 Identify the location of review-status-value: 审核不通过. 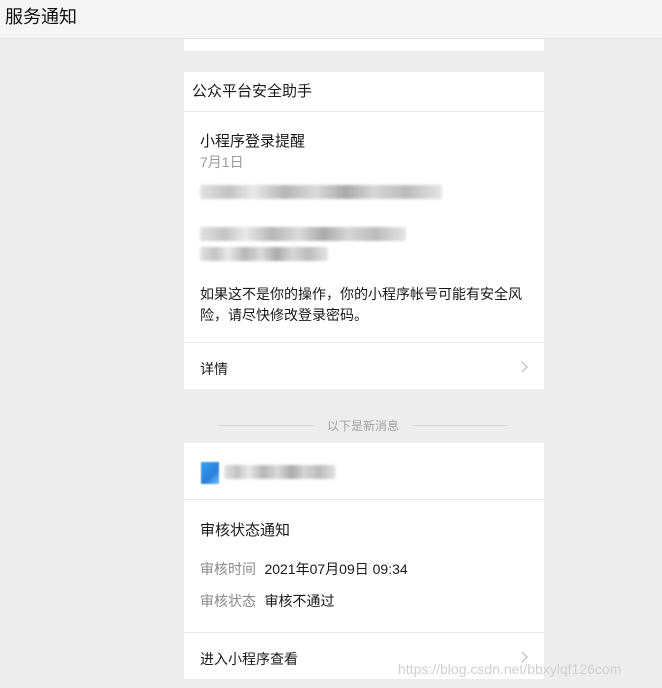
(299, 601).